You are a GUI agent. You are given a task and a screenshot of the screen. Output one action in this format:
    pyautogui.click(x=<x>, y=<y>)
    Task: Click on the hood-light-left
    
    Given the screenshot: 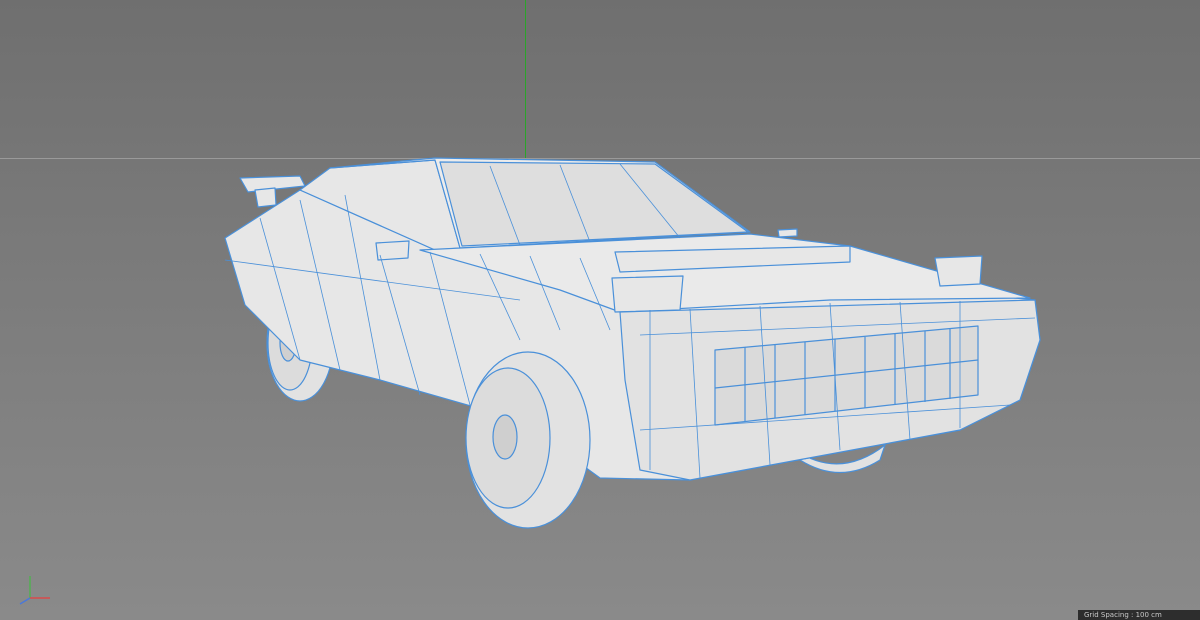 What is the action you would take?
    pyautogui.click(x=647, y=294)
    